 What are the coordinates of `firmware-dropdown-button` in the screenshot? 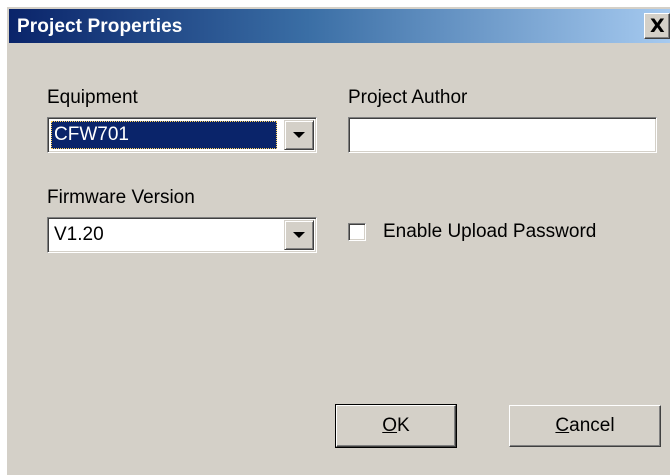 It's located at (299, 235).